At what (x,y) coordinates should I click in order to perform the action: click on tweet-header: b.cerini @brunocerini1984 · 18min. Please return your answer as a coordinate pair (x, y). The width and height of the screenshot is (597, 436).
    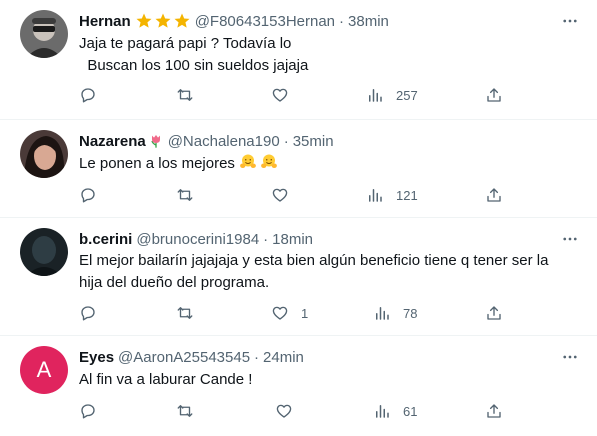
    Looking at the image, I should click on (196, 239).